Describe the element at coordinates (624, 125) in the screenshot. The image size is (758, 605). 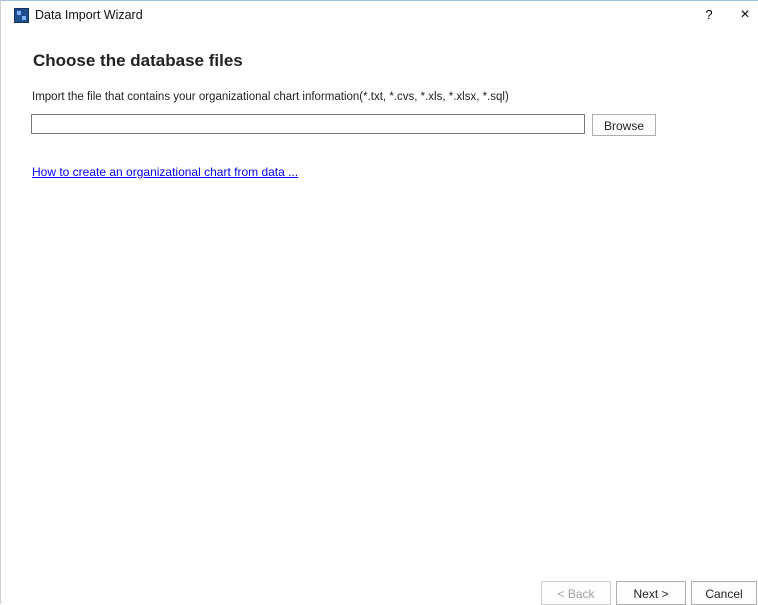
I see `browse-button: Browse` at that location.